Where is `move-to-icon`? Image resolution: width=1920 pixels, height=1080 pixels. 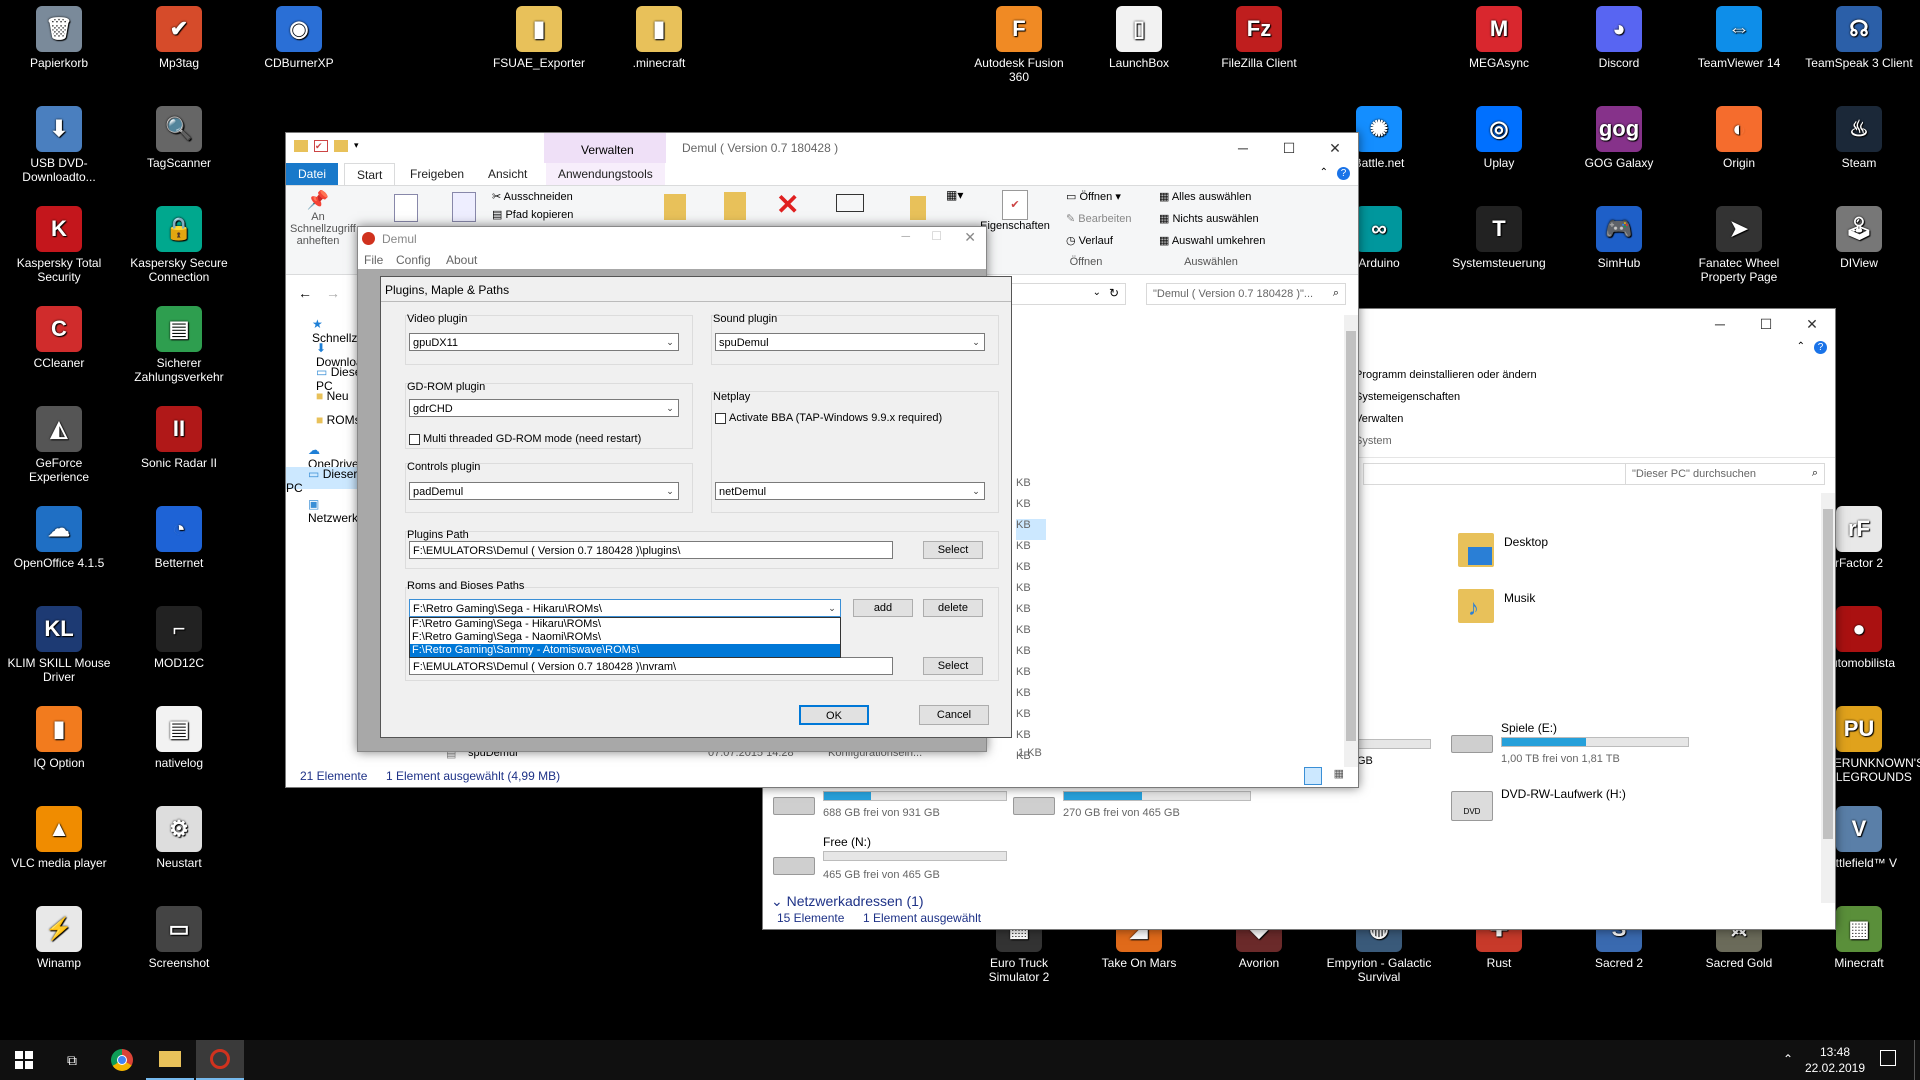 move-to-icon is located at coordinates (675, 207).